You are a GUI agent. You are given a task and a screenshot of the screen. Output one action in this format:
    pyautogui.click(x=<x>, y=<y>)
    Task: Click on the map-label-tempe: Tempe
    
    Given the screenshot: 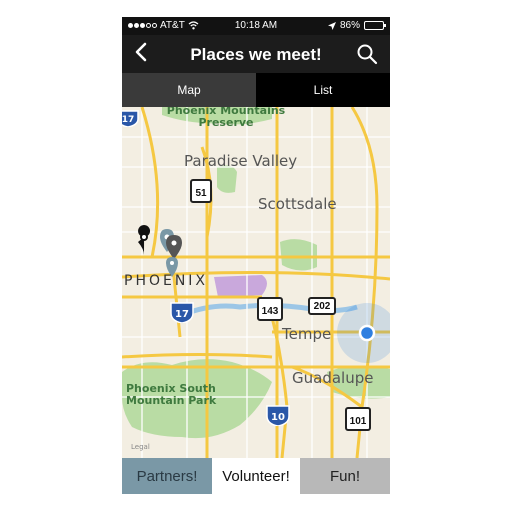 What is the action you would take?
    pyautogui.click(x=307, y=334)
    